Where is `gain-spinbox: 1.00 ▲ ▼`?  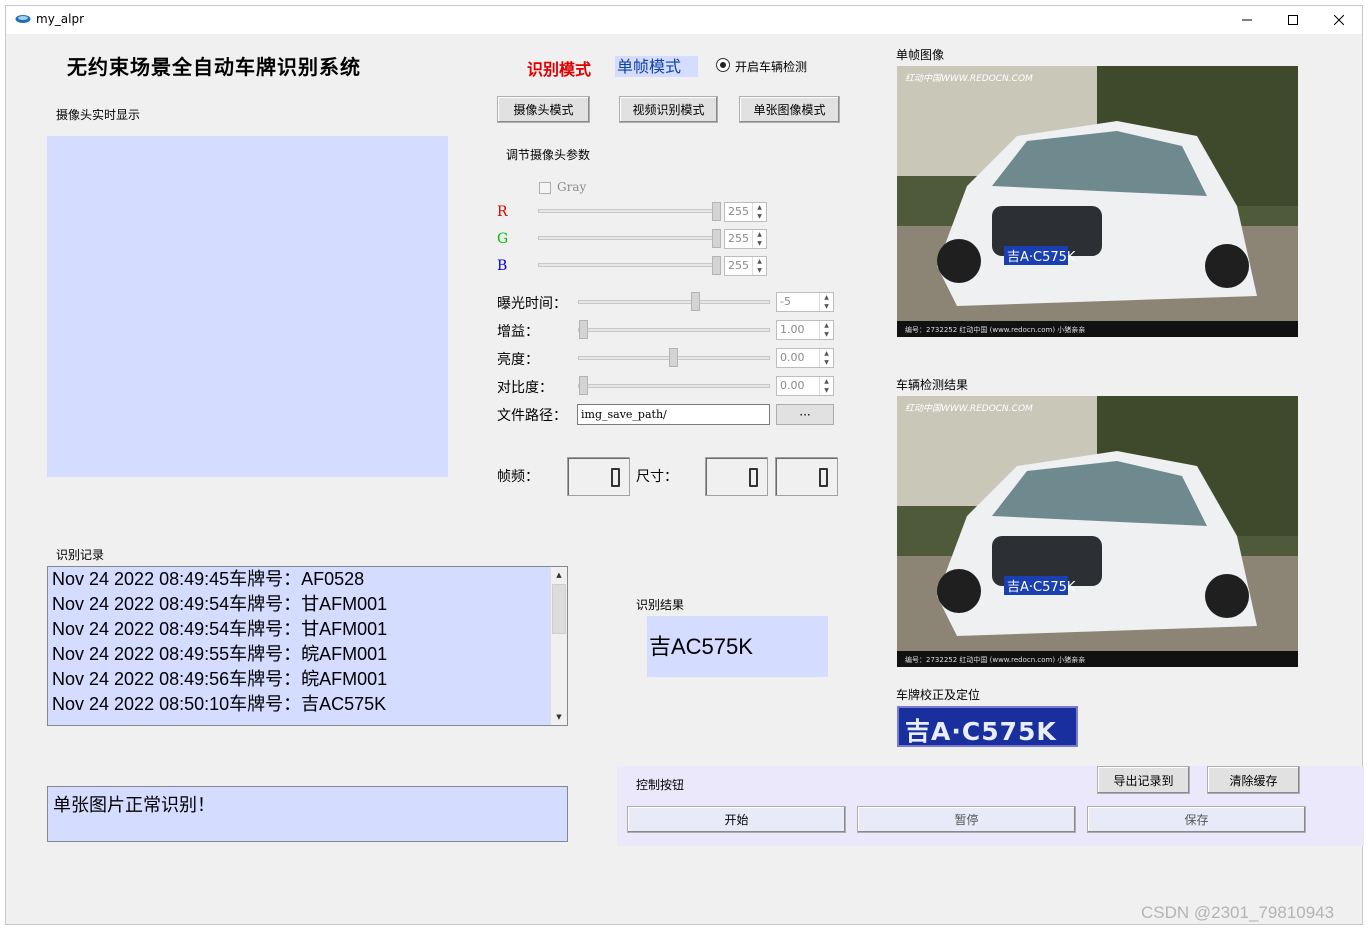 gain-spinbox: 1.00 ▲ ▼ is located at coordinates (805, 330).